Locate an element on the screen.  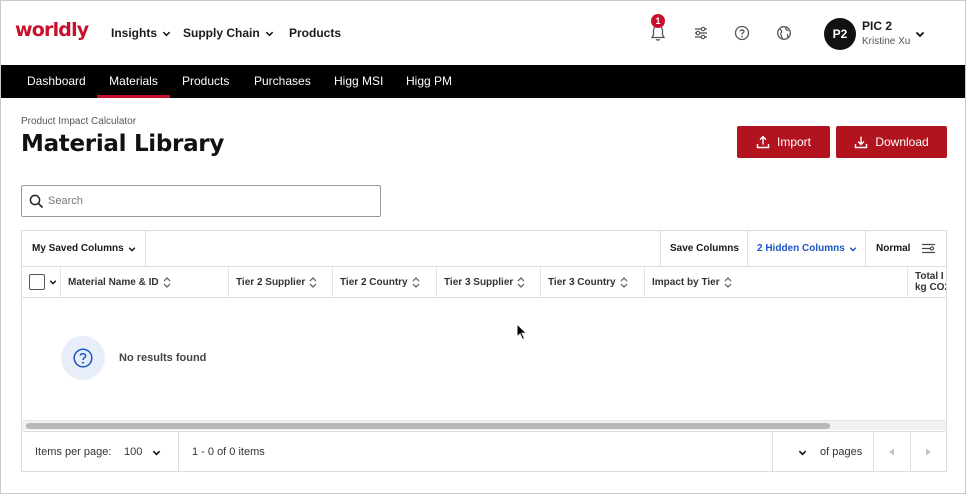
caret-right-icon is located at coordinates (928, 452).